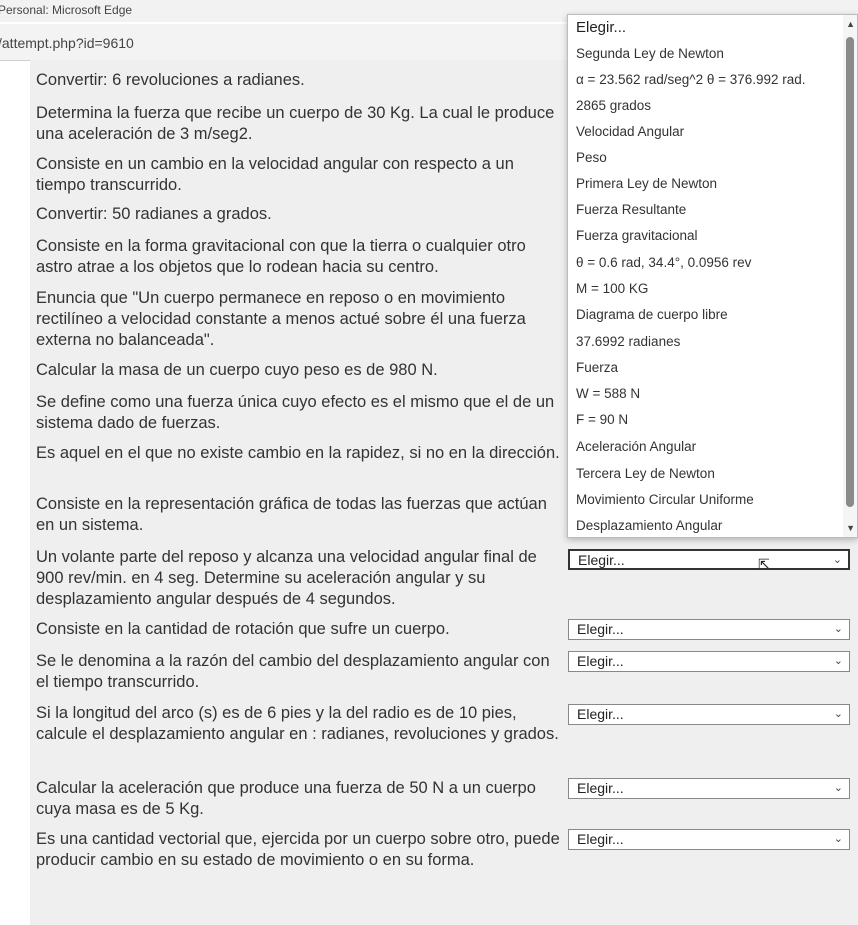 This screenshot has width=858, height=925. I want to click on dropdown-option: F = 90 N, so click(602, 420).